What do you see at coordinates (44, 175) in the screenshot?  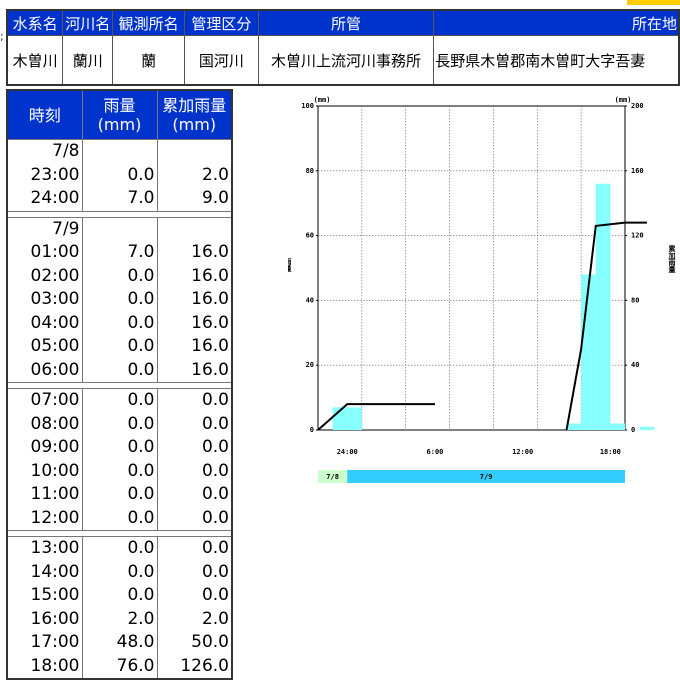 I see `time-cell: 7/8 23:00 24:00` at bounding box center [44, 175].